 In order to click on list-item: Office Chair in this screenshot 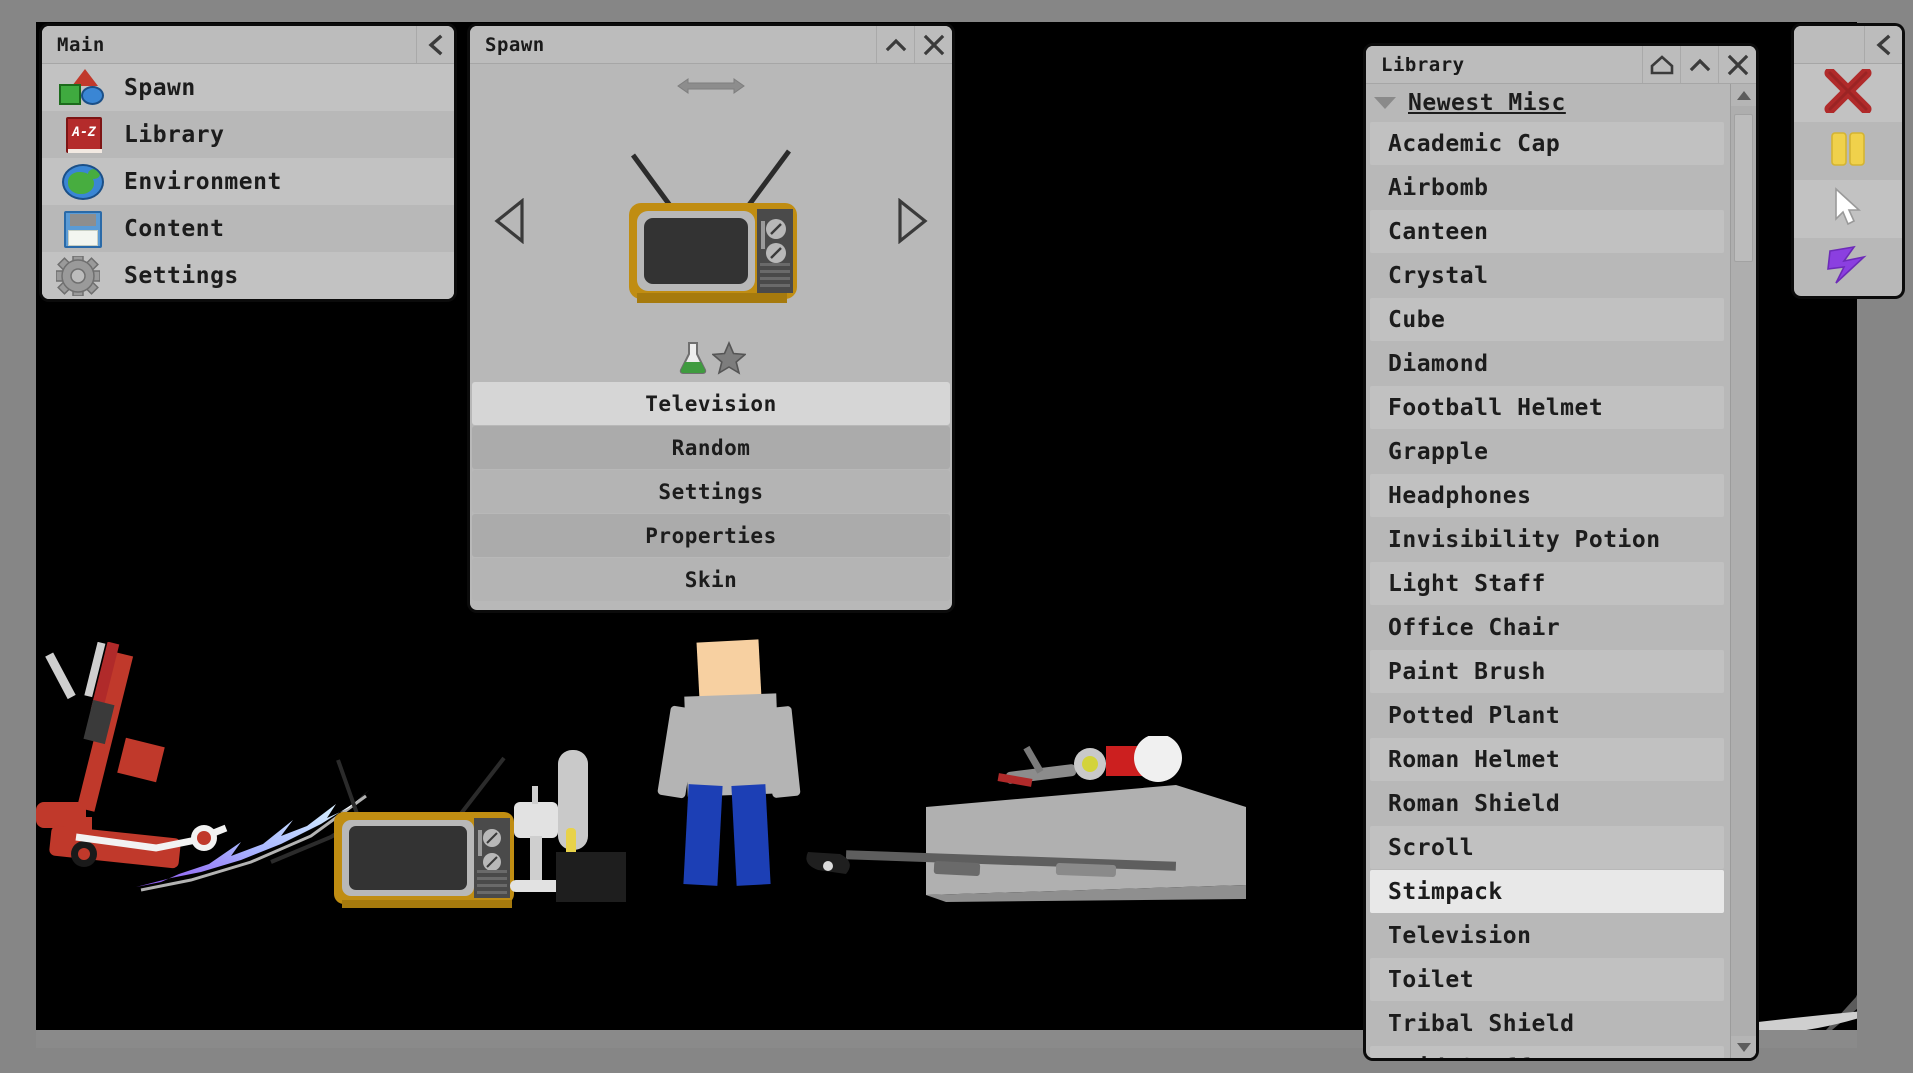, I will do `click(1547, 627)`.